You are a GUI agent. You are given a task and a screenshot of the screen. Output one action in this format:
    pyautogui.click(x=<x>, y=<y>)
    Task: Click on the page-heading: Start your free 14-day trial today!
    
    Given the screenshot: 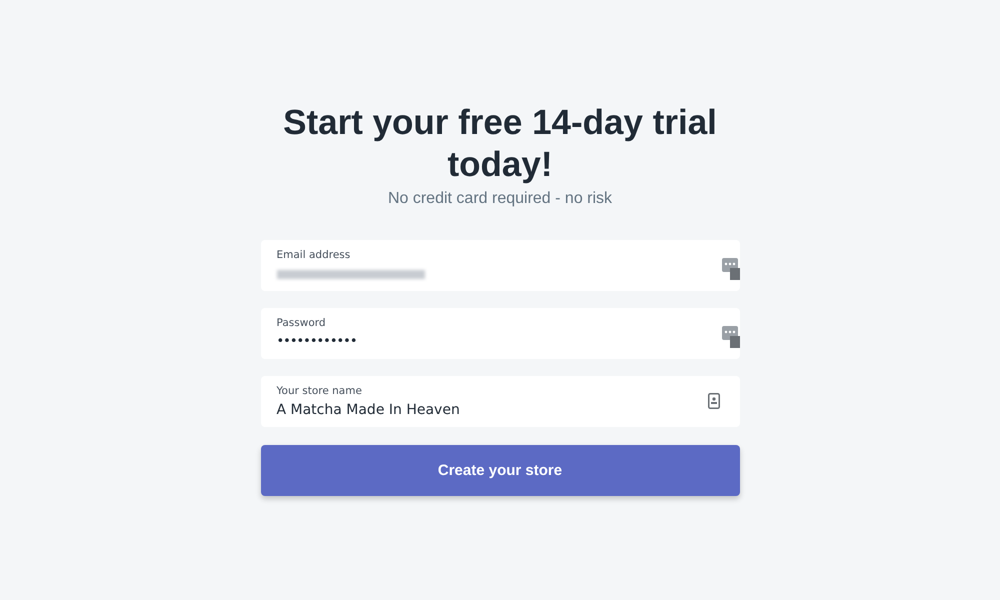 What is the action you would take?
    pyautogui.click(x=500, y=144)
    